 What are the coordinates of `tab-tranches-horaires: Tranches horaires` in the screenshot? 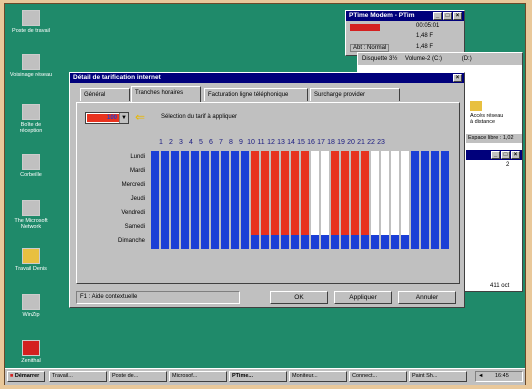 It's located at (166, 94).